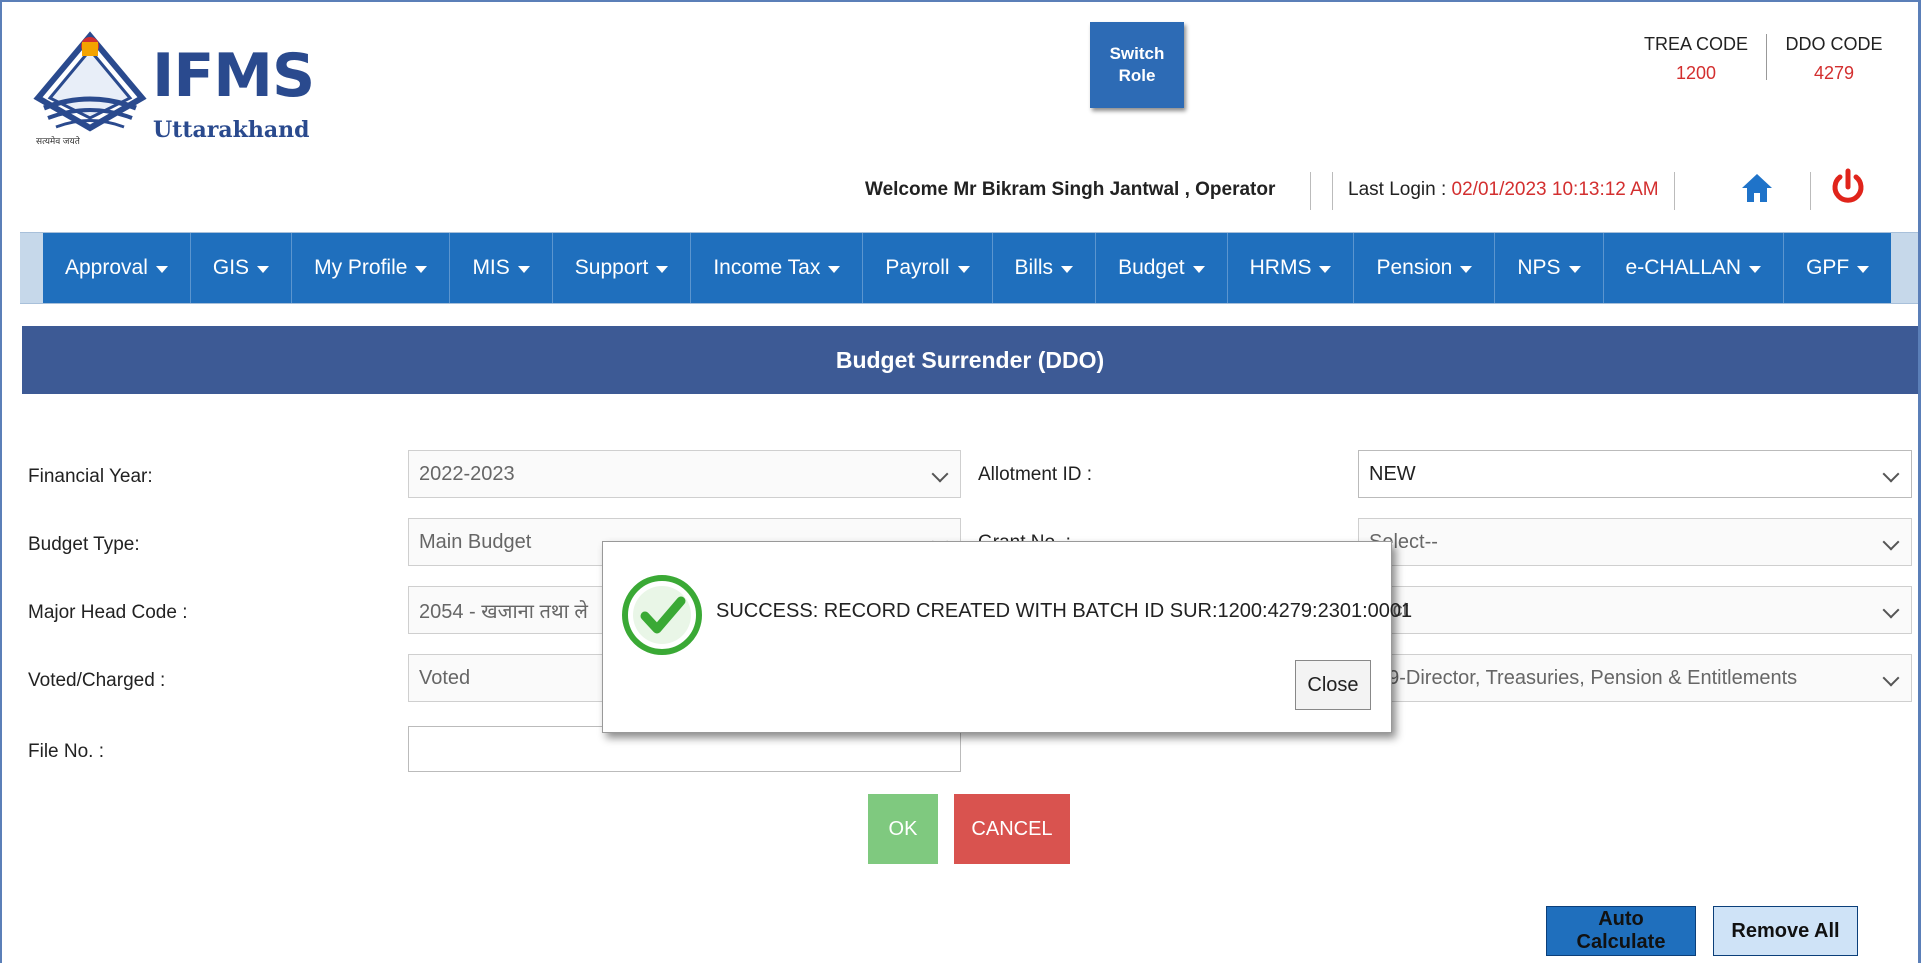  Describe the element at coordinates (1683, 267) in the screenshot. I see `nav-label: e-CHALLAN` at that location.